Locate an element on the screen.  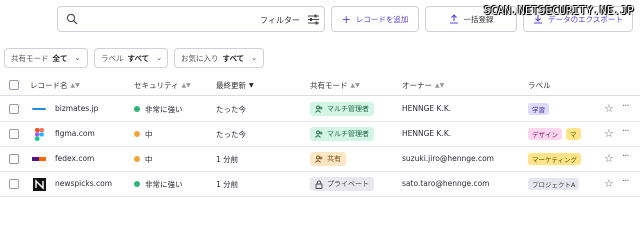
filter-key: お気に入り is located at coordinates (200, 58).